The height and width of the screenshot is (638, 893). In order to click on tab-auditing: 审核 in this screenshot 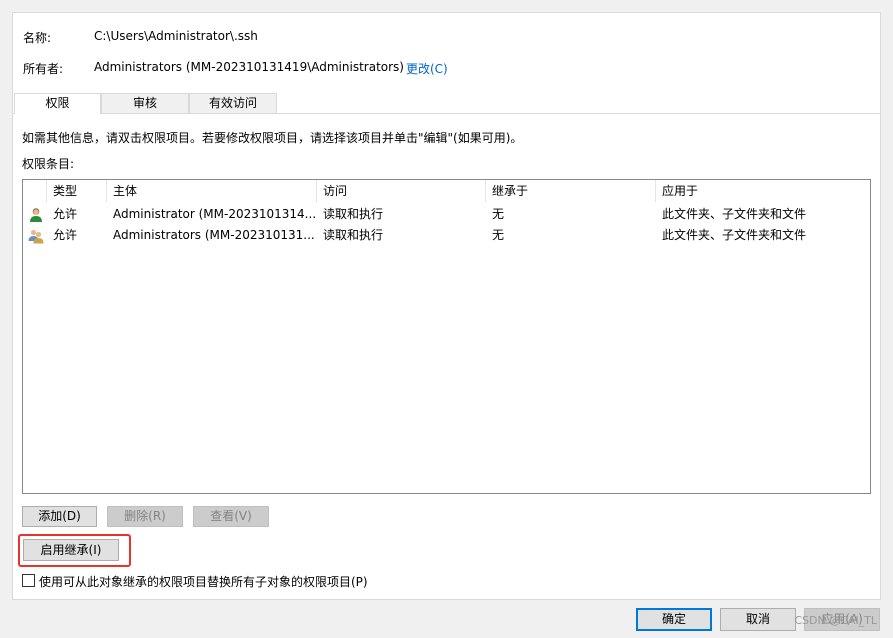, I will do `click(145, 103)`.